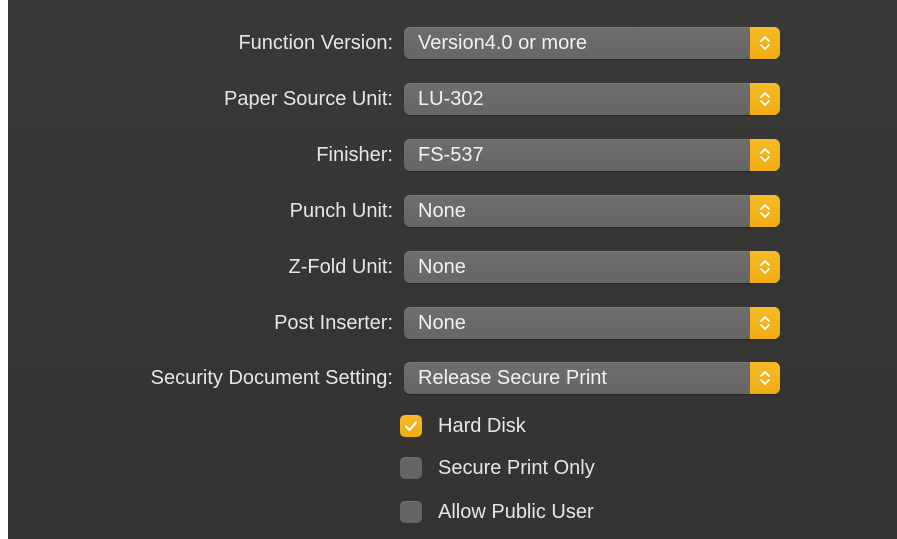 This screenshot has height=539, width=897. I want to click on hard-disk-checkbox-row: Hard Disk, so click(580, 426).